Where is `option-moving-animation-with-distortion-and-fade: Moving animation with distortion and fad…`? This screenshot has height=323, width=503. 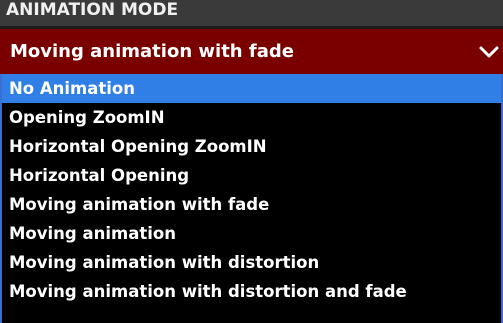 option-moving-animation-with-distortion-and-fade: Moving animation with distortion and fad… is located at coordinates (251, 291).